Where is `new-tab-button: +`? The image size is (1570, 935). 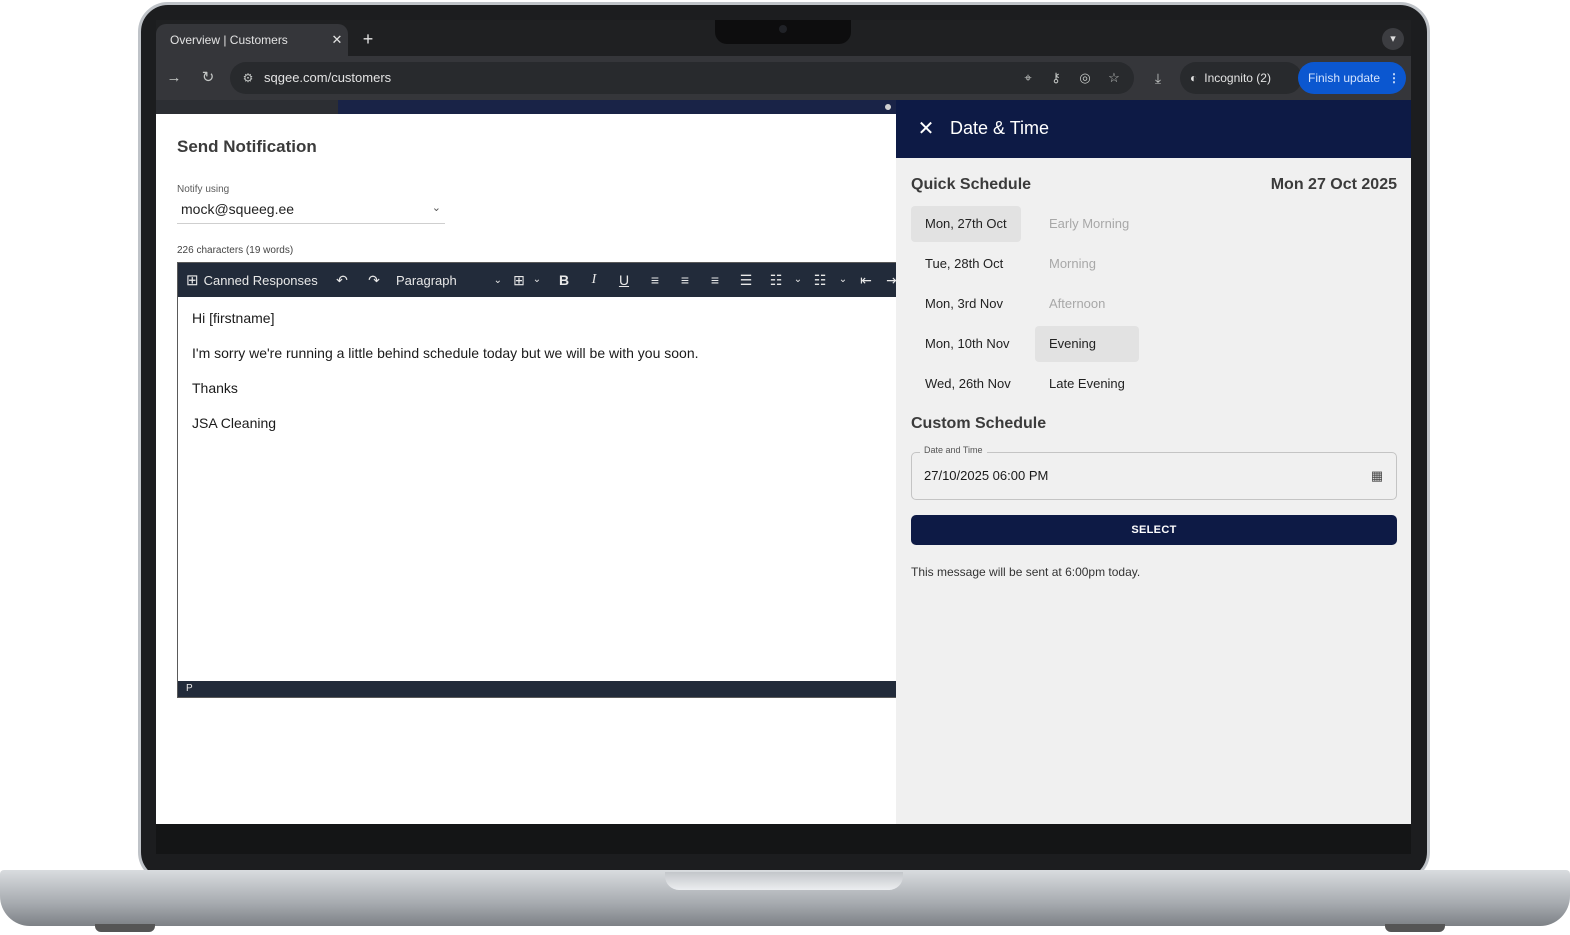
new-tab-button: + is located at coordinates (368, 40).